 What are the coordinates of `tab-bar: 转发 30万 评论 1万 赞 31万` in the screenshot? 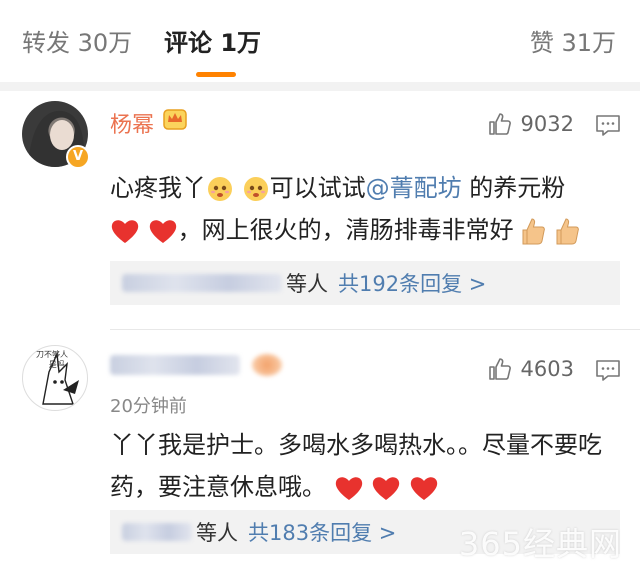 It's located at (320, 41).